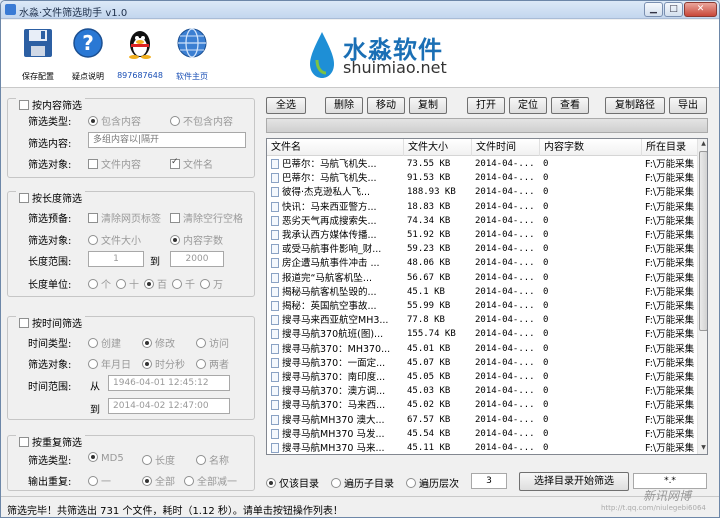  I want to click on close-button: ✕, so click(700, 9).